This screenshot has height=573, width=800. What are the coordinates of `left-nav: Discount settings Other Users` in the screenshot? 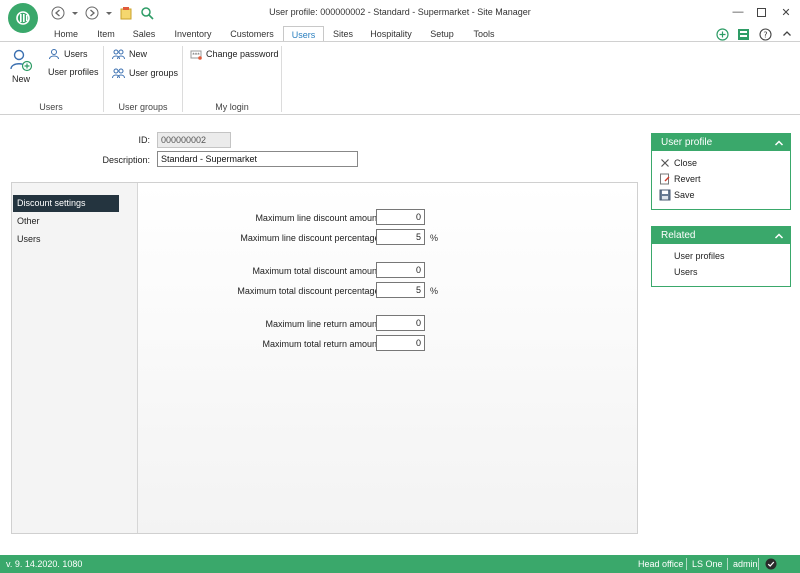 It's located at (75, 358).